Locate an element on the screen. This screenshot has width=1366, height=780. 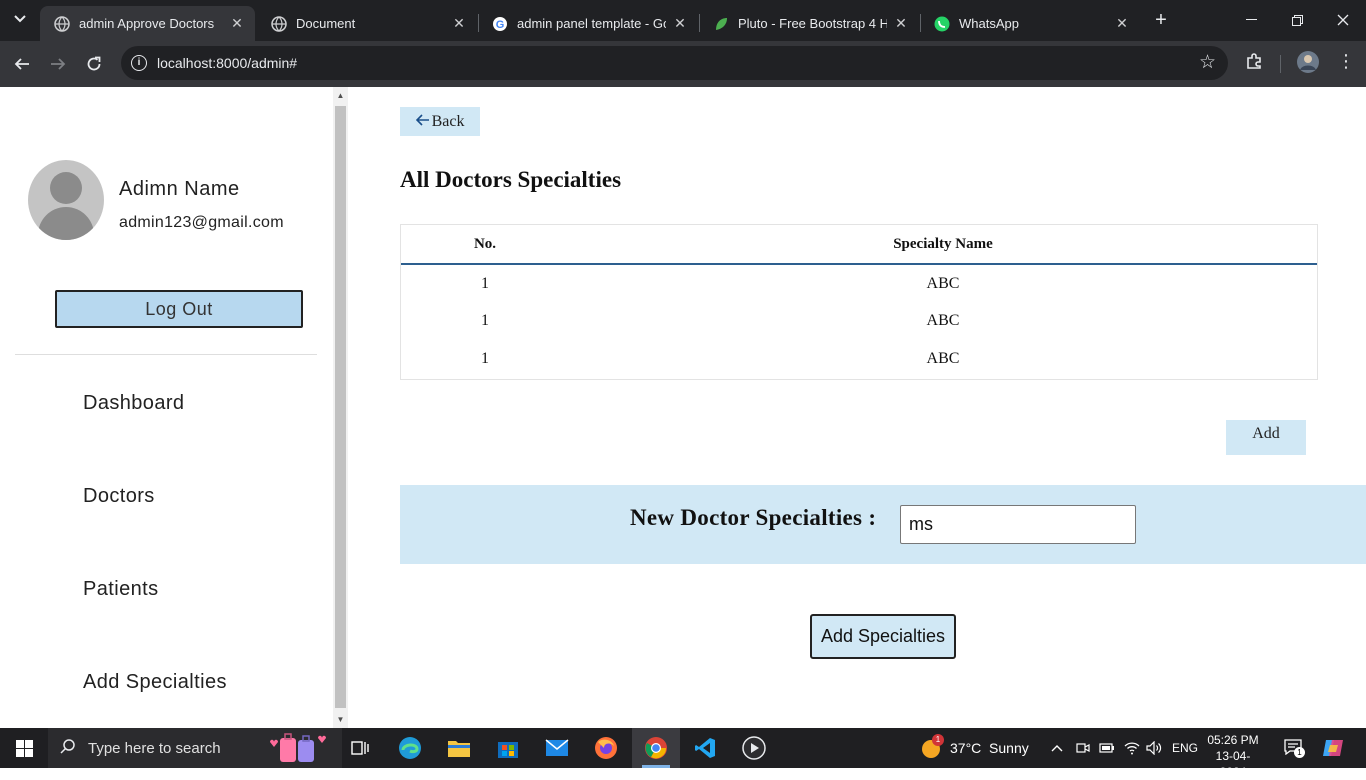
weather-badge: 1 is located at coordinates (938, 740).